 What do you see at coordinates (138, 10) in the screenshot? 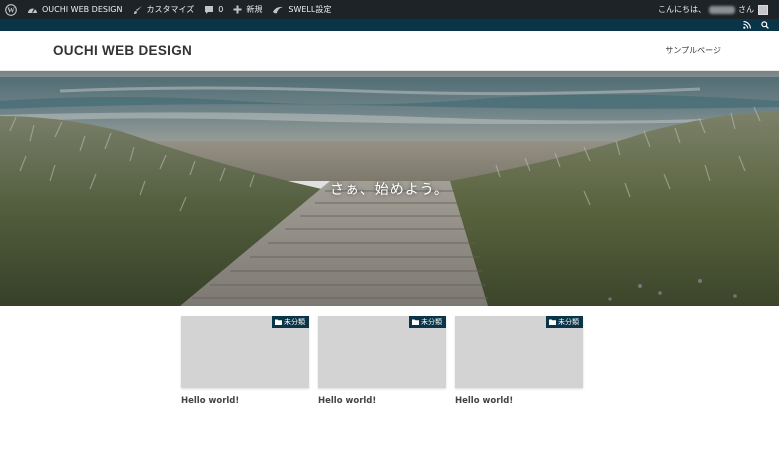
I see `brush-icon` at bounding box center [138, 10].